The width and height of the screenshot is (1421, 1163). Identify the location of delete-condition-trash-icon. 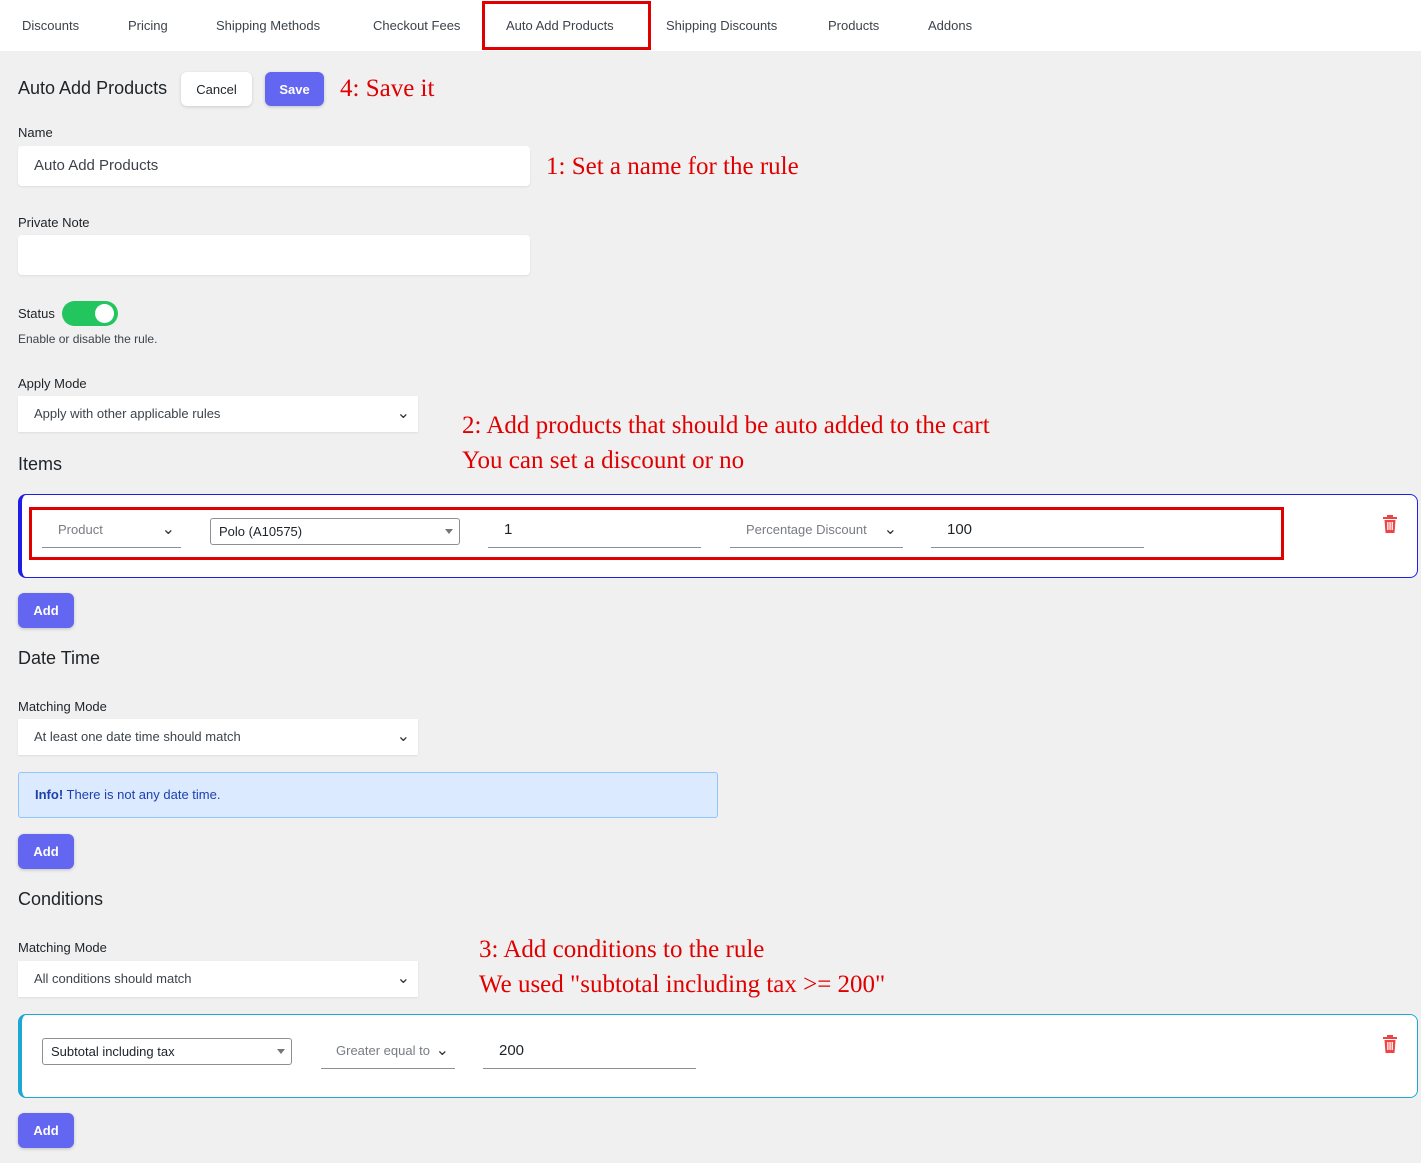
(1390, 1044).